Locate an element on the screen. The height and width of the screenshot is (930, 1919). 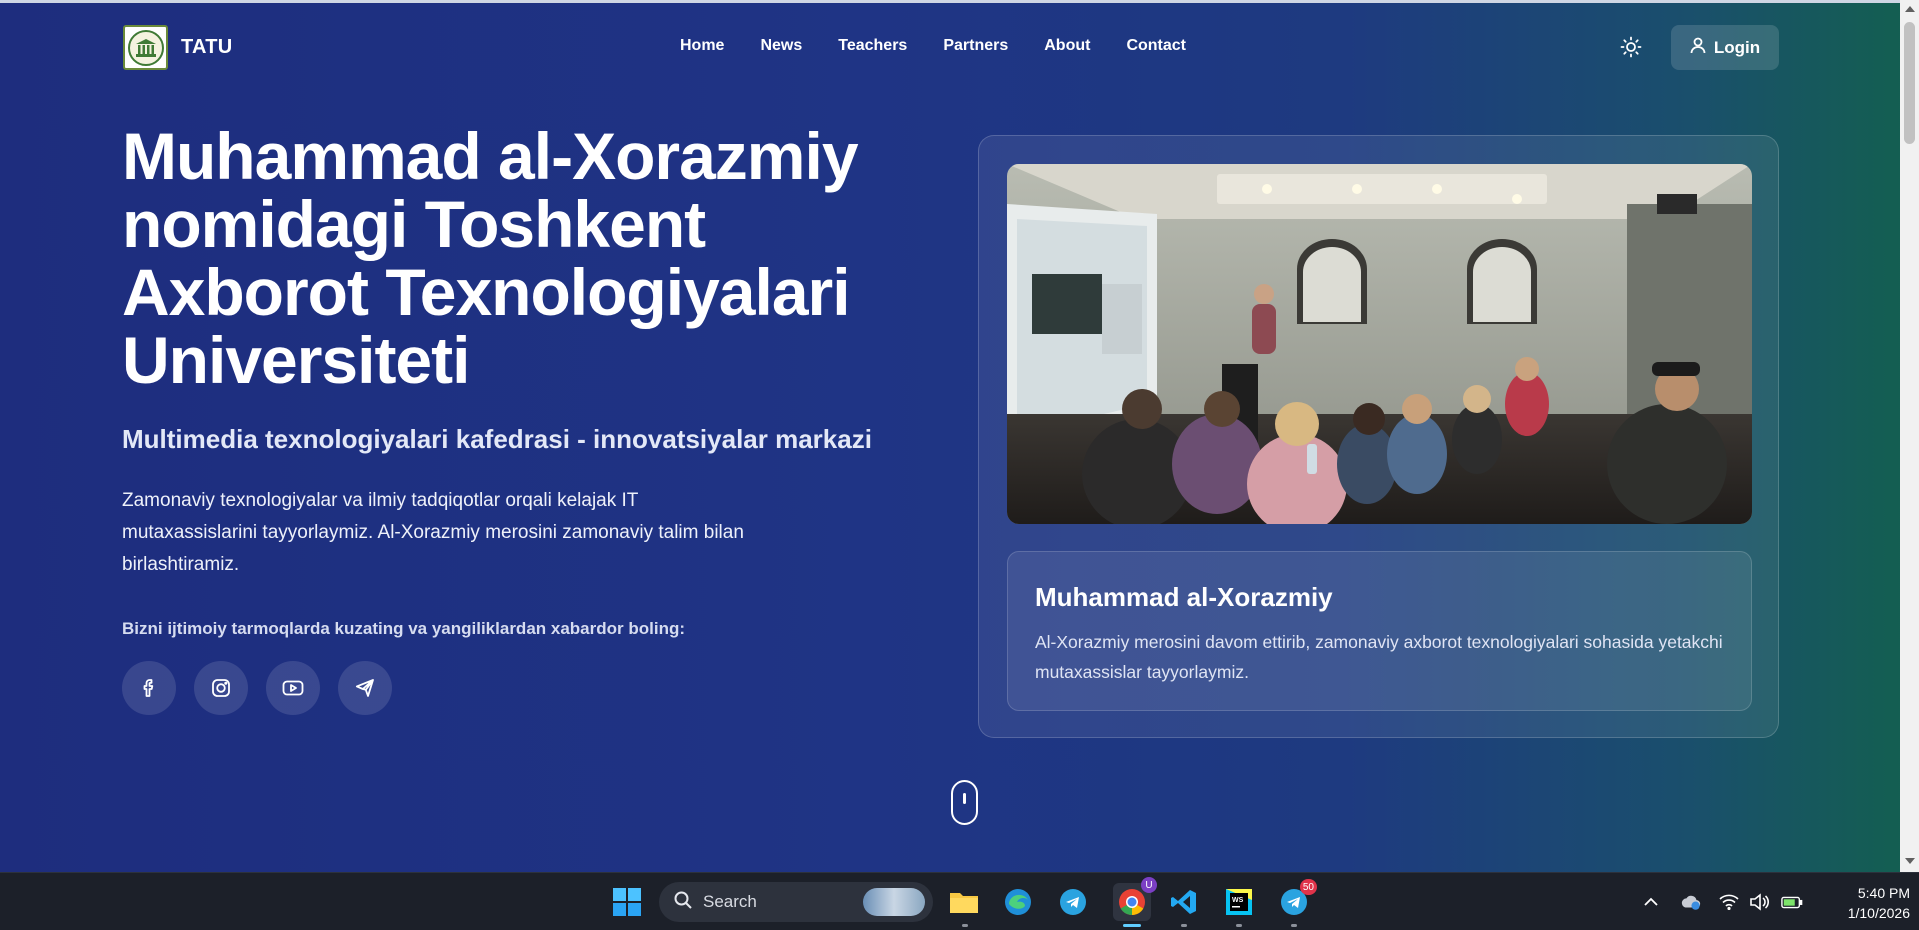
nav-link-news: News is located at coordinates (781, 46).